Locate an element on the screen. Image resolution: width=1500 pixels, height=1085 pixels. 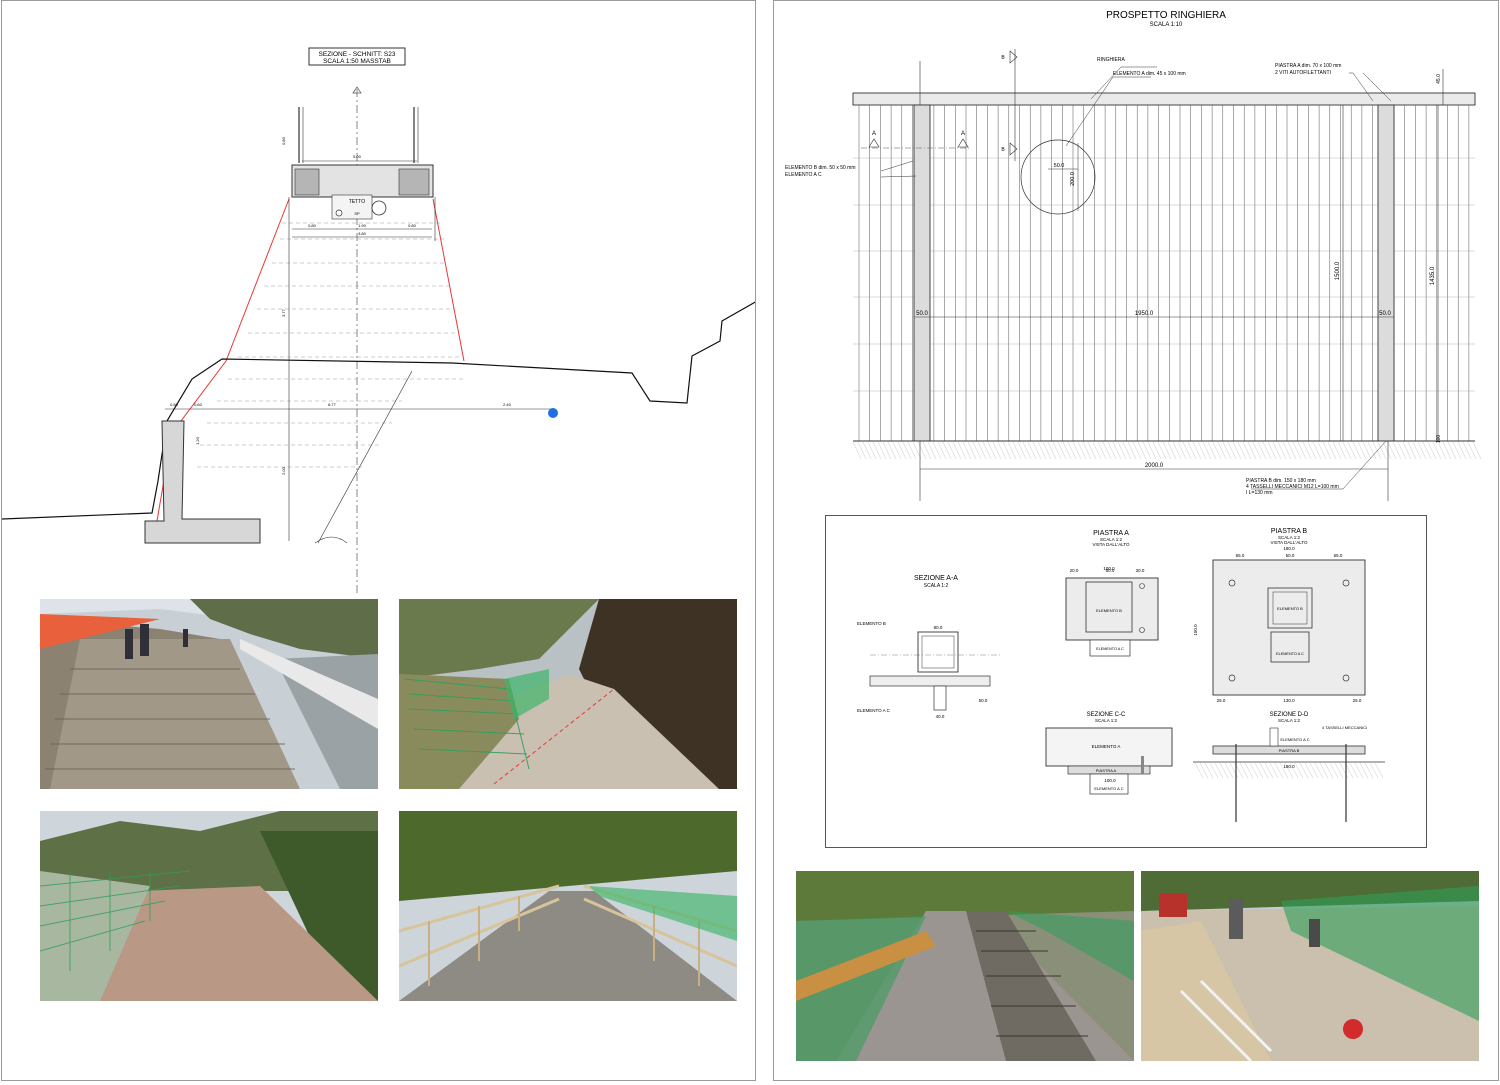
embankment-layers is located at coordinates (330, 345).